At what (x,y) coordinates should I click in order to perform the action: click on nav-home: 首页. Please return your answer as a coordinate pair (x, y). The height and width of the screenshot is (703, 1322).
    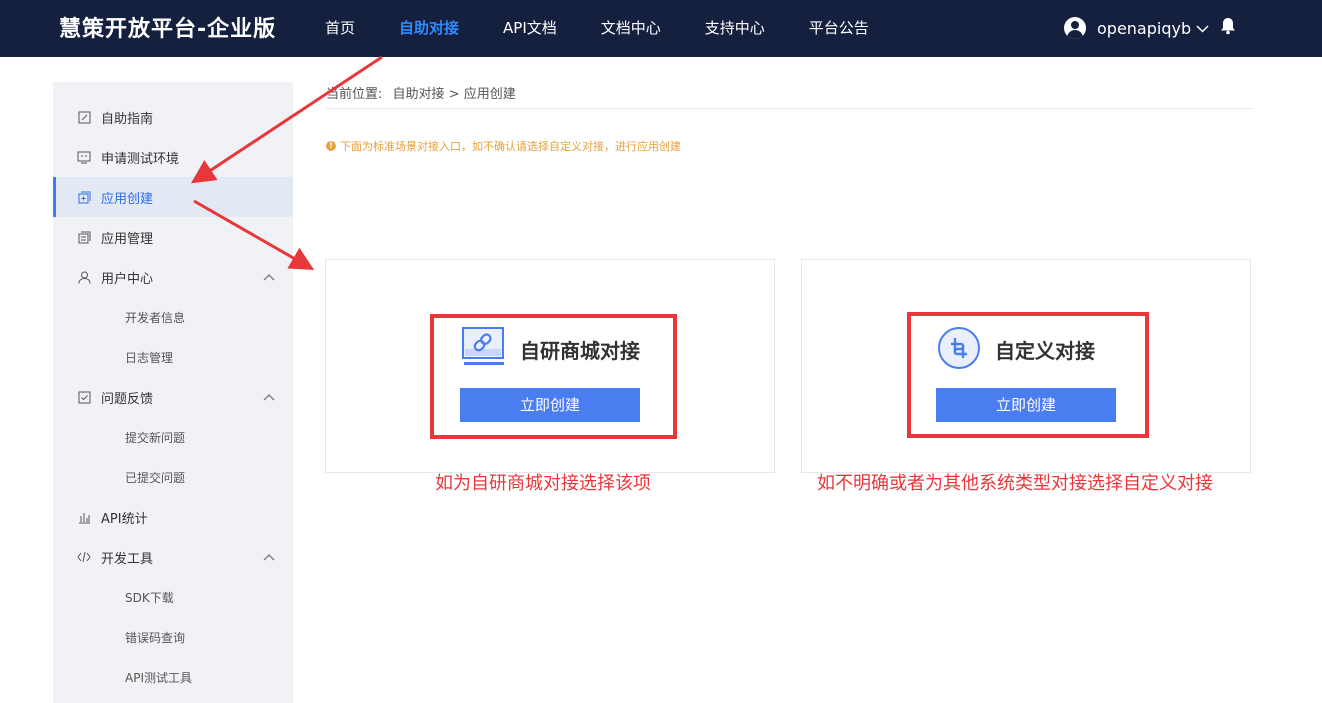
    Looking at the image, I should click on (340, 28).